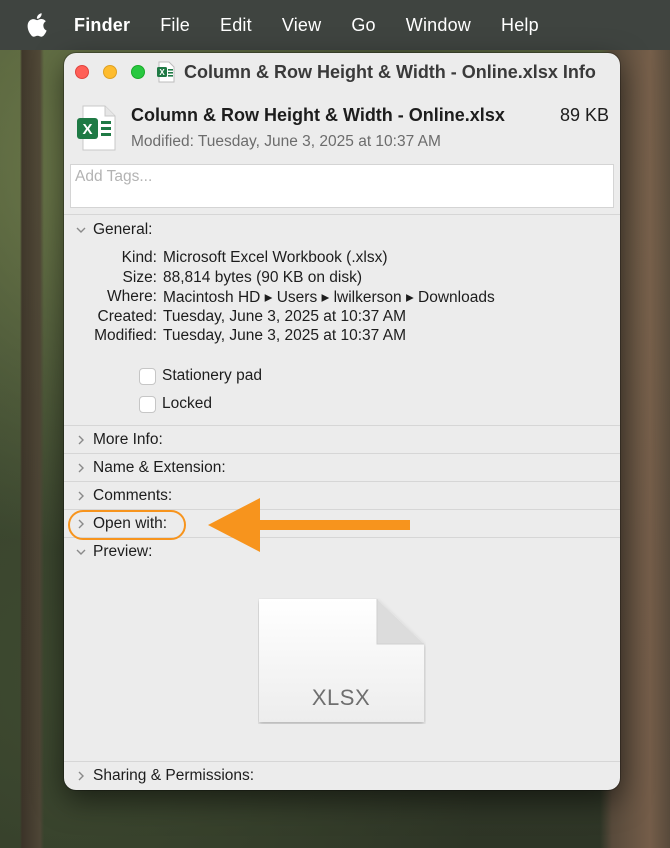 This screenshot has width=670, height=848. Describe the element at coordinates (236, 25) in the screenshot. I see `menu-edit: Edit` at that location.